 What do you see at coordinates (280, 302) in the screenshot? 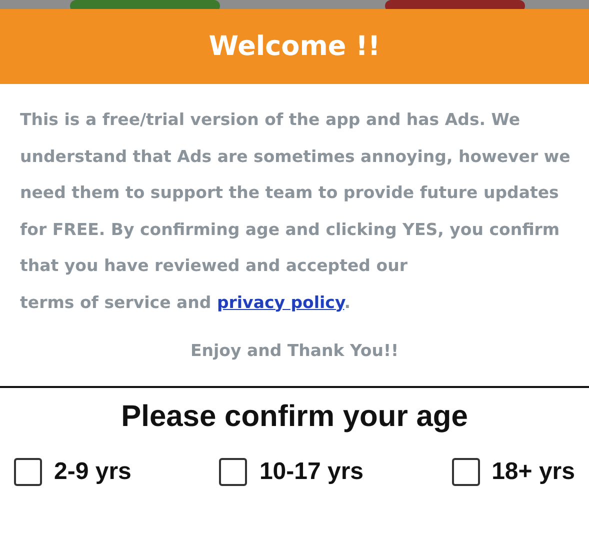
I see `privacy-policy-link: privacy policy` at bounding box center [280, 302].